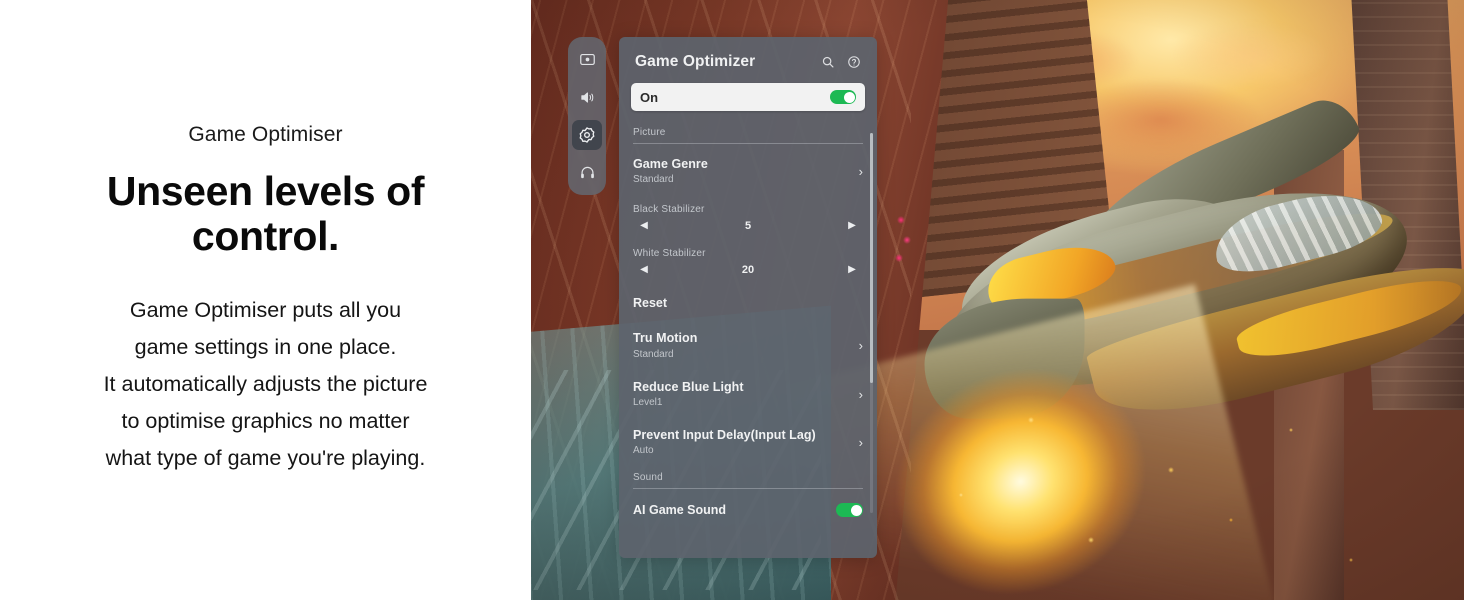  I want to click on ai-game-sound-toggle, so click(849, 510).